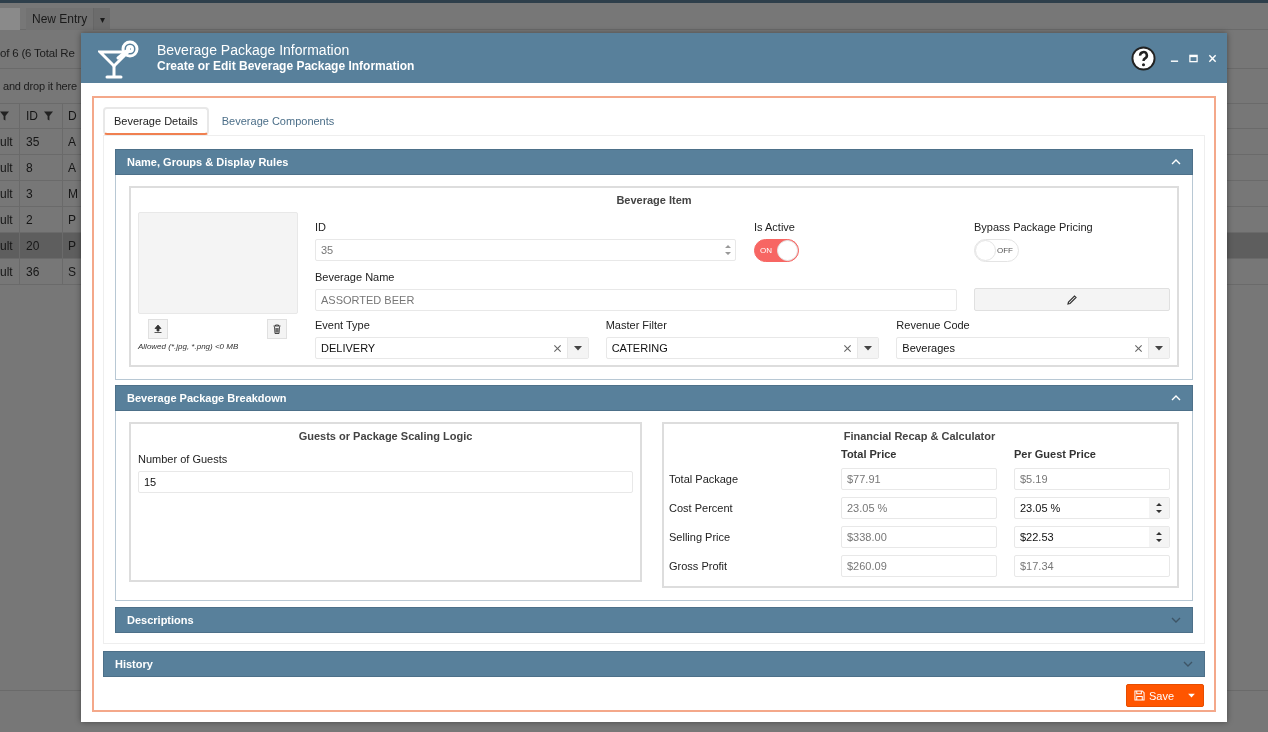 The width and height of the screenshot is (1268, 732). What do you see at coordinates (919, 478) in the screenshot?
I see `total-price-field: $77.91` at bounding box center [919, 478].